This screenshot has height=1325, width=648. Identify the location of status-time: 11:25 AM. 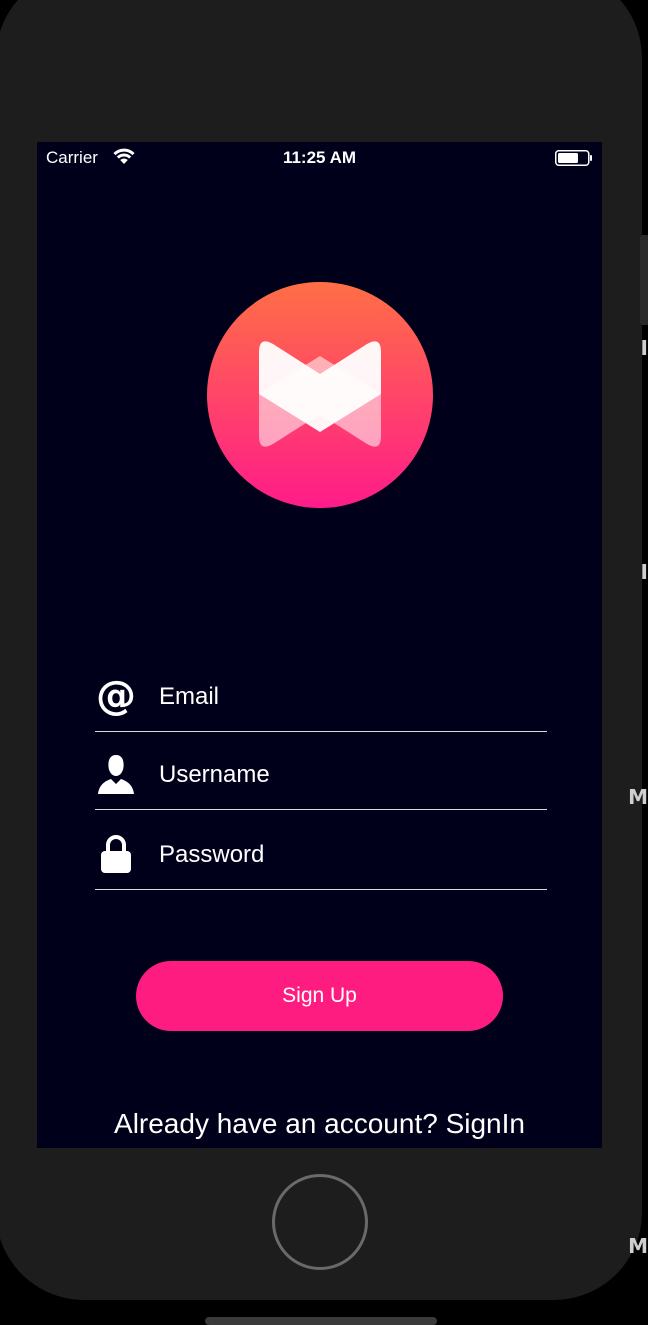
(319, 157).